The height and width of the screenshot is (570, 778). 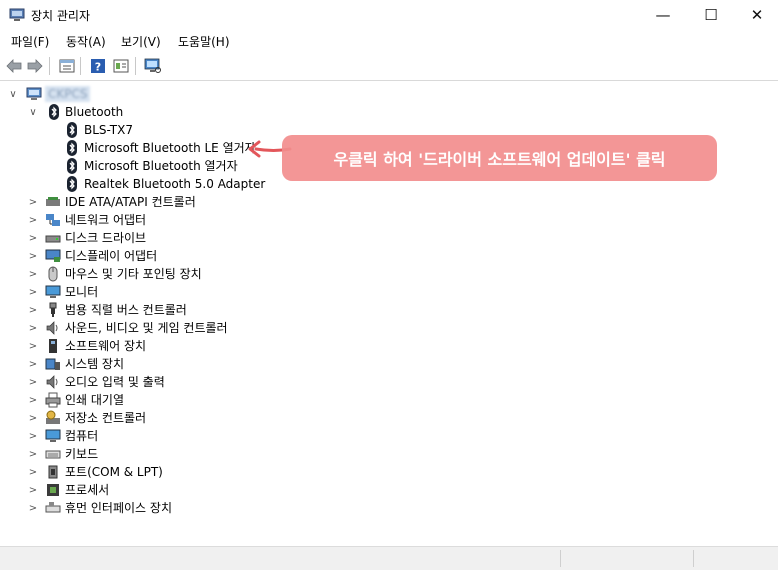 I want to click on menu-help: 도움말(H), so click(x=204, y=41).